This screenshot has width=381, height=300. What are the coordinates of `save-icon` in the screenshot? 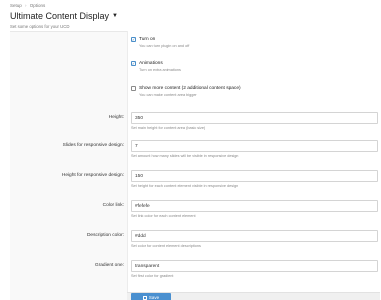 It's located at (144, 297).